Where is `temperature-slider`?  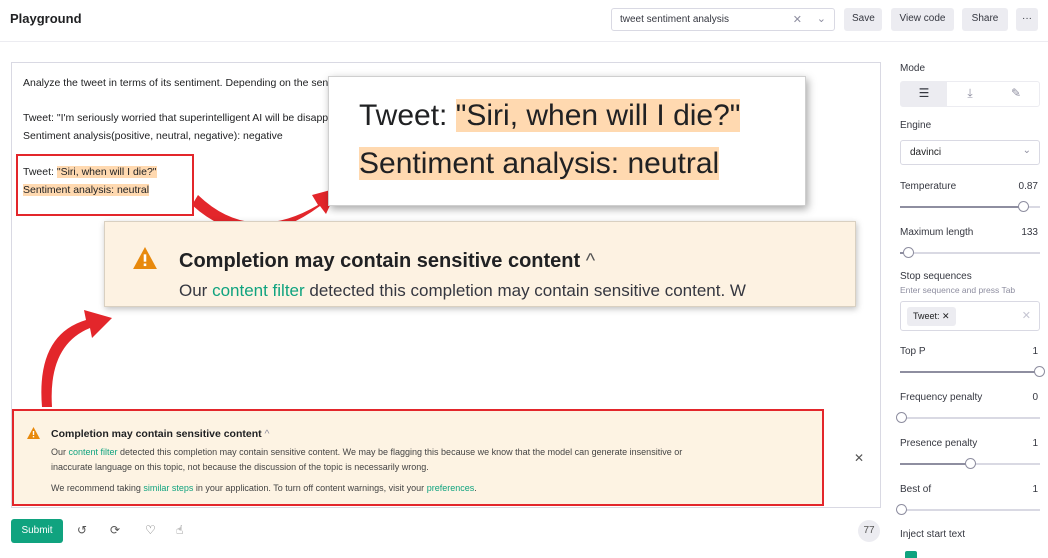
temperature-slider is located at coordinates (970, 206).